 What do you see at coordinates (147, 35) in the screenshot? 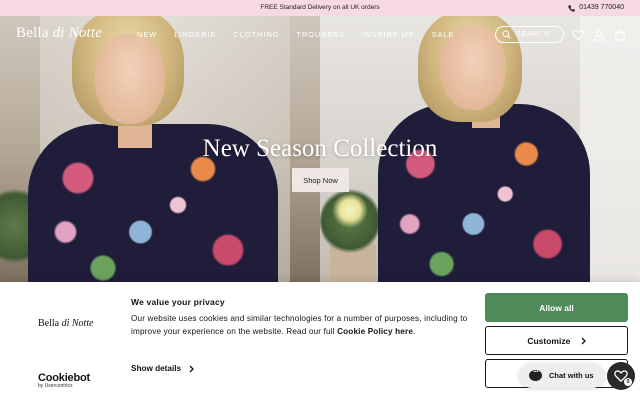
I see `nav-item-new: NEW` at bounding box center [147, 35].